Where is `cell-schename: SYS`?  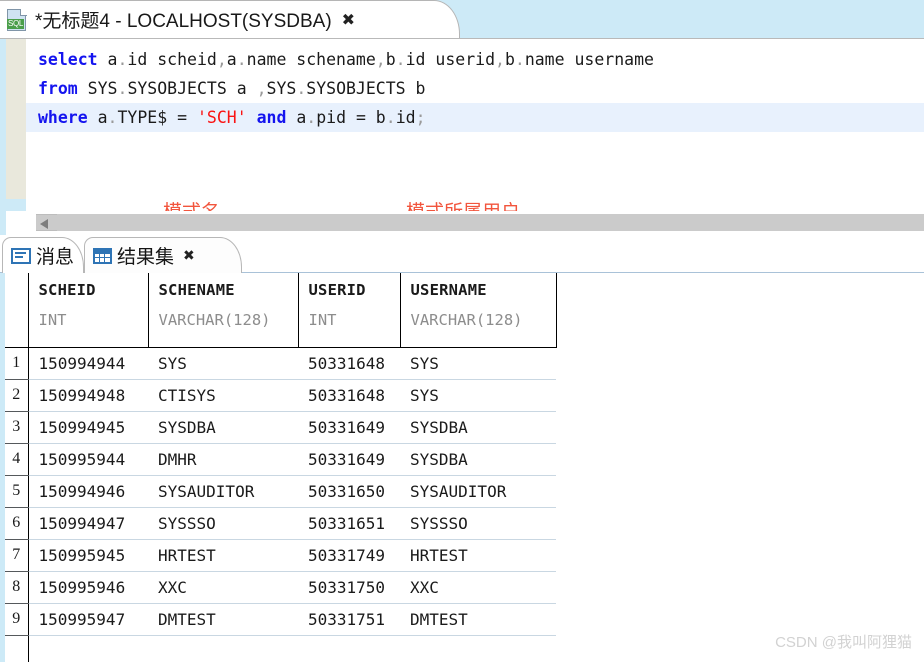 cell-schename: SYS is located at coordinates (223, 363).